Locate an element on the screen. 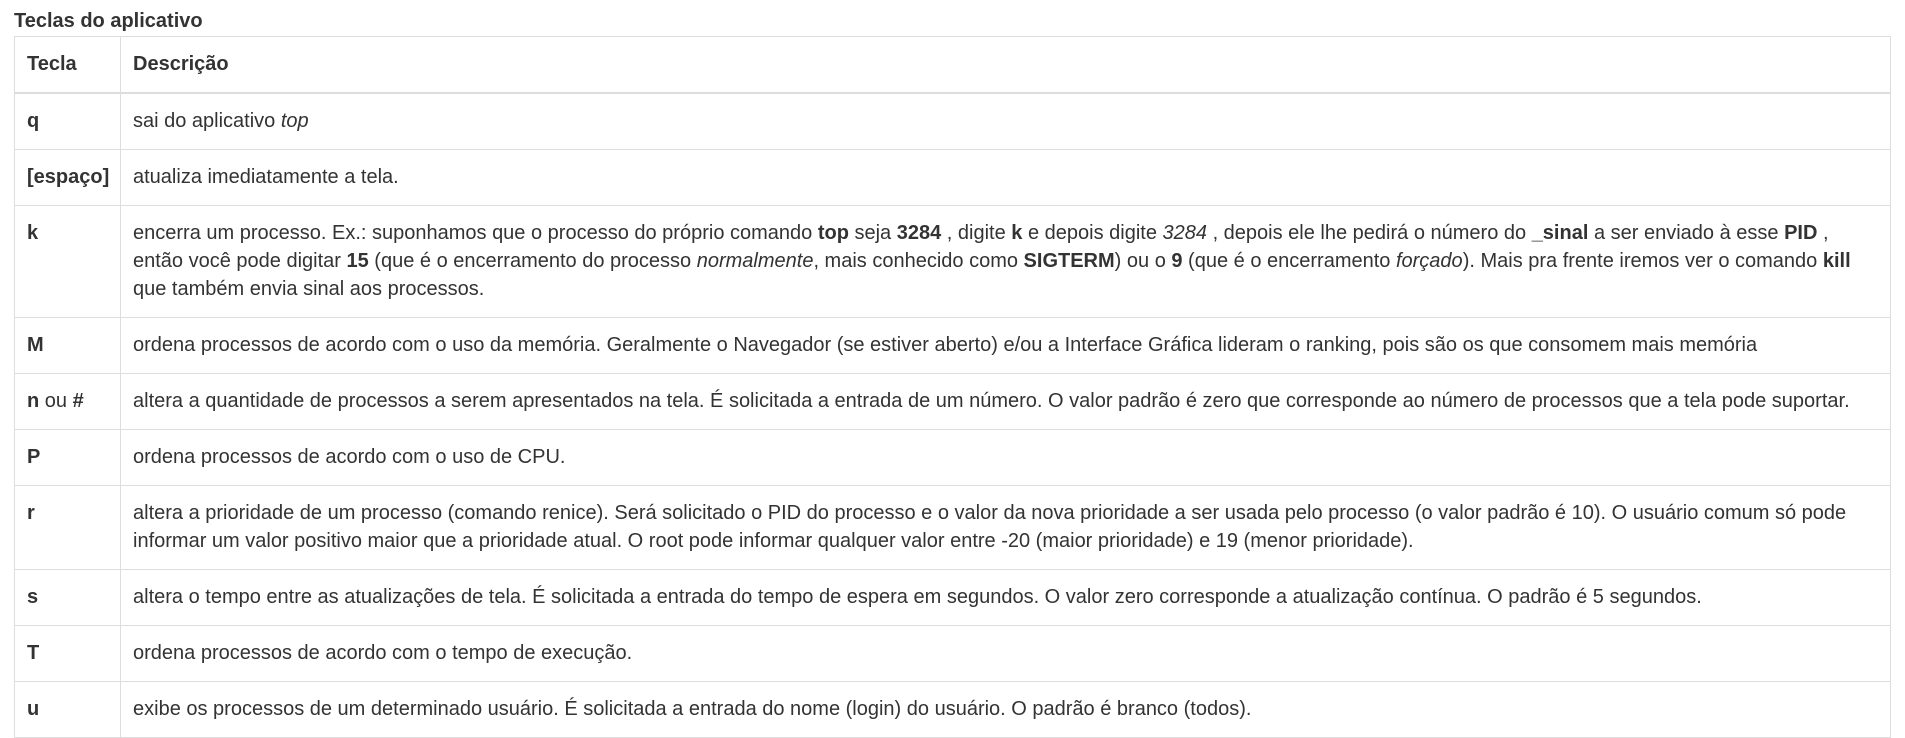 The width and height of the screenshot is (1905, 738). table-caption: Teclas do aplicativo is located at coordinates (108, 21).